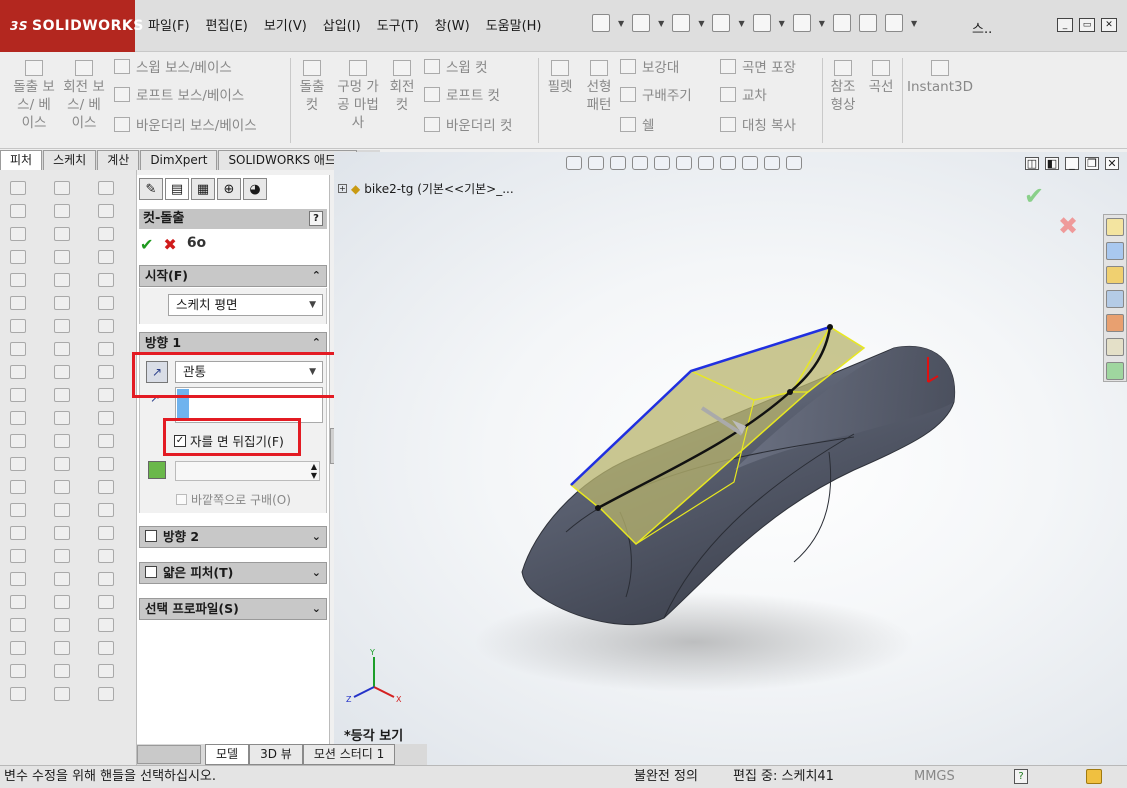 This screenshot has height=788, width=1127. Describe the element at coordinates (106, 418) in the screenshot. I see `face-curve-icon` at that location.